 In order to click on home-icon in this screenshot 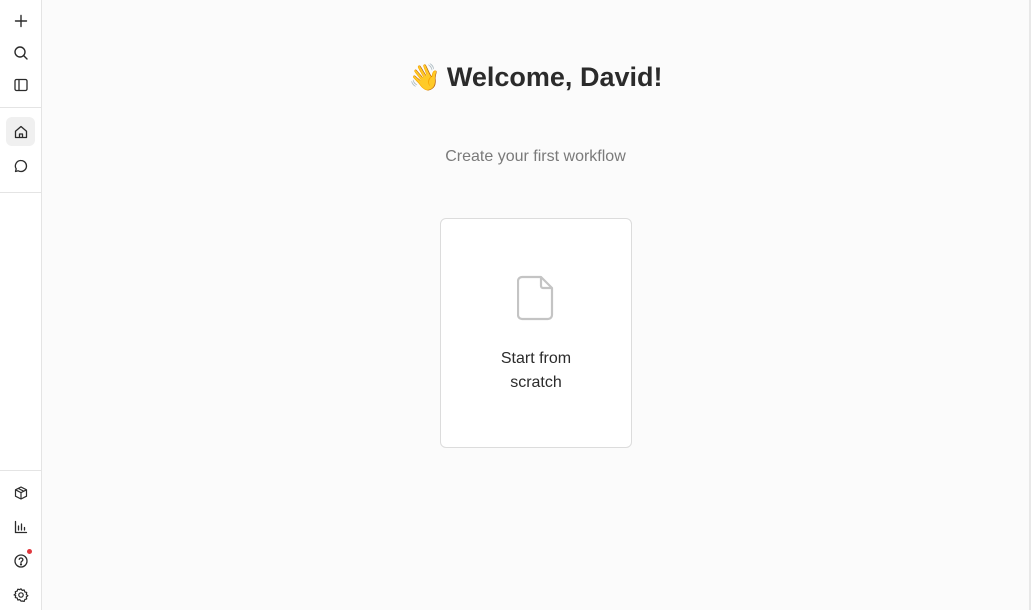, I will do `click(20, 131)`.